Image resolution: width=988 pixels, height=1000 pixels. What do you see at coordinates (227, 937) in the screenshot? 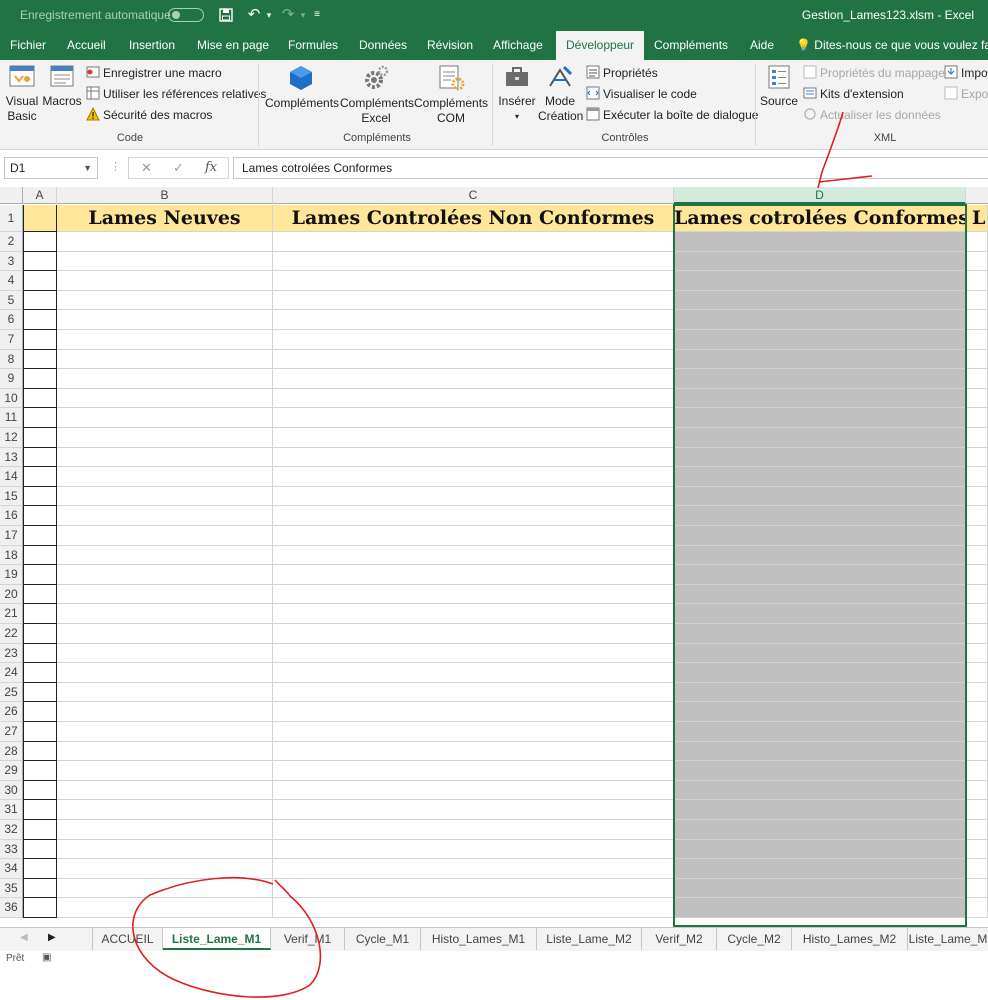
I see `annotation-circle` at bounding box center [227, 937].